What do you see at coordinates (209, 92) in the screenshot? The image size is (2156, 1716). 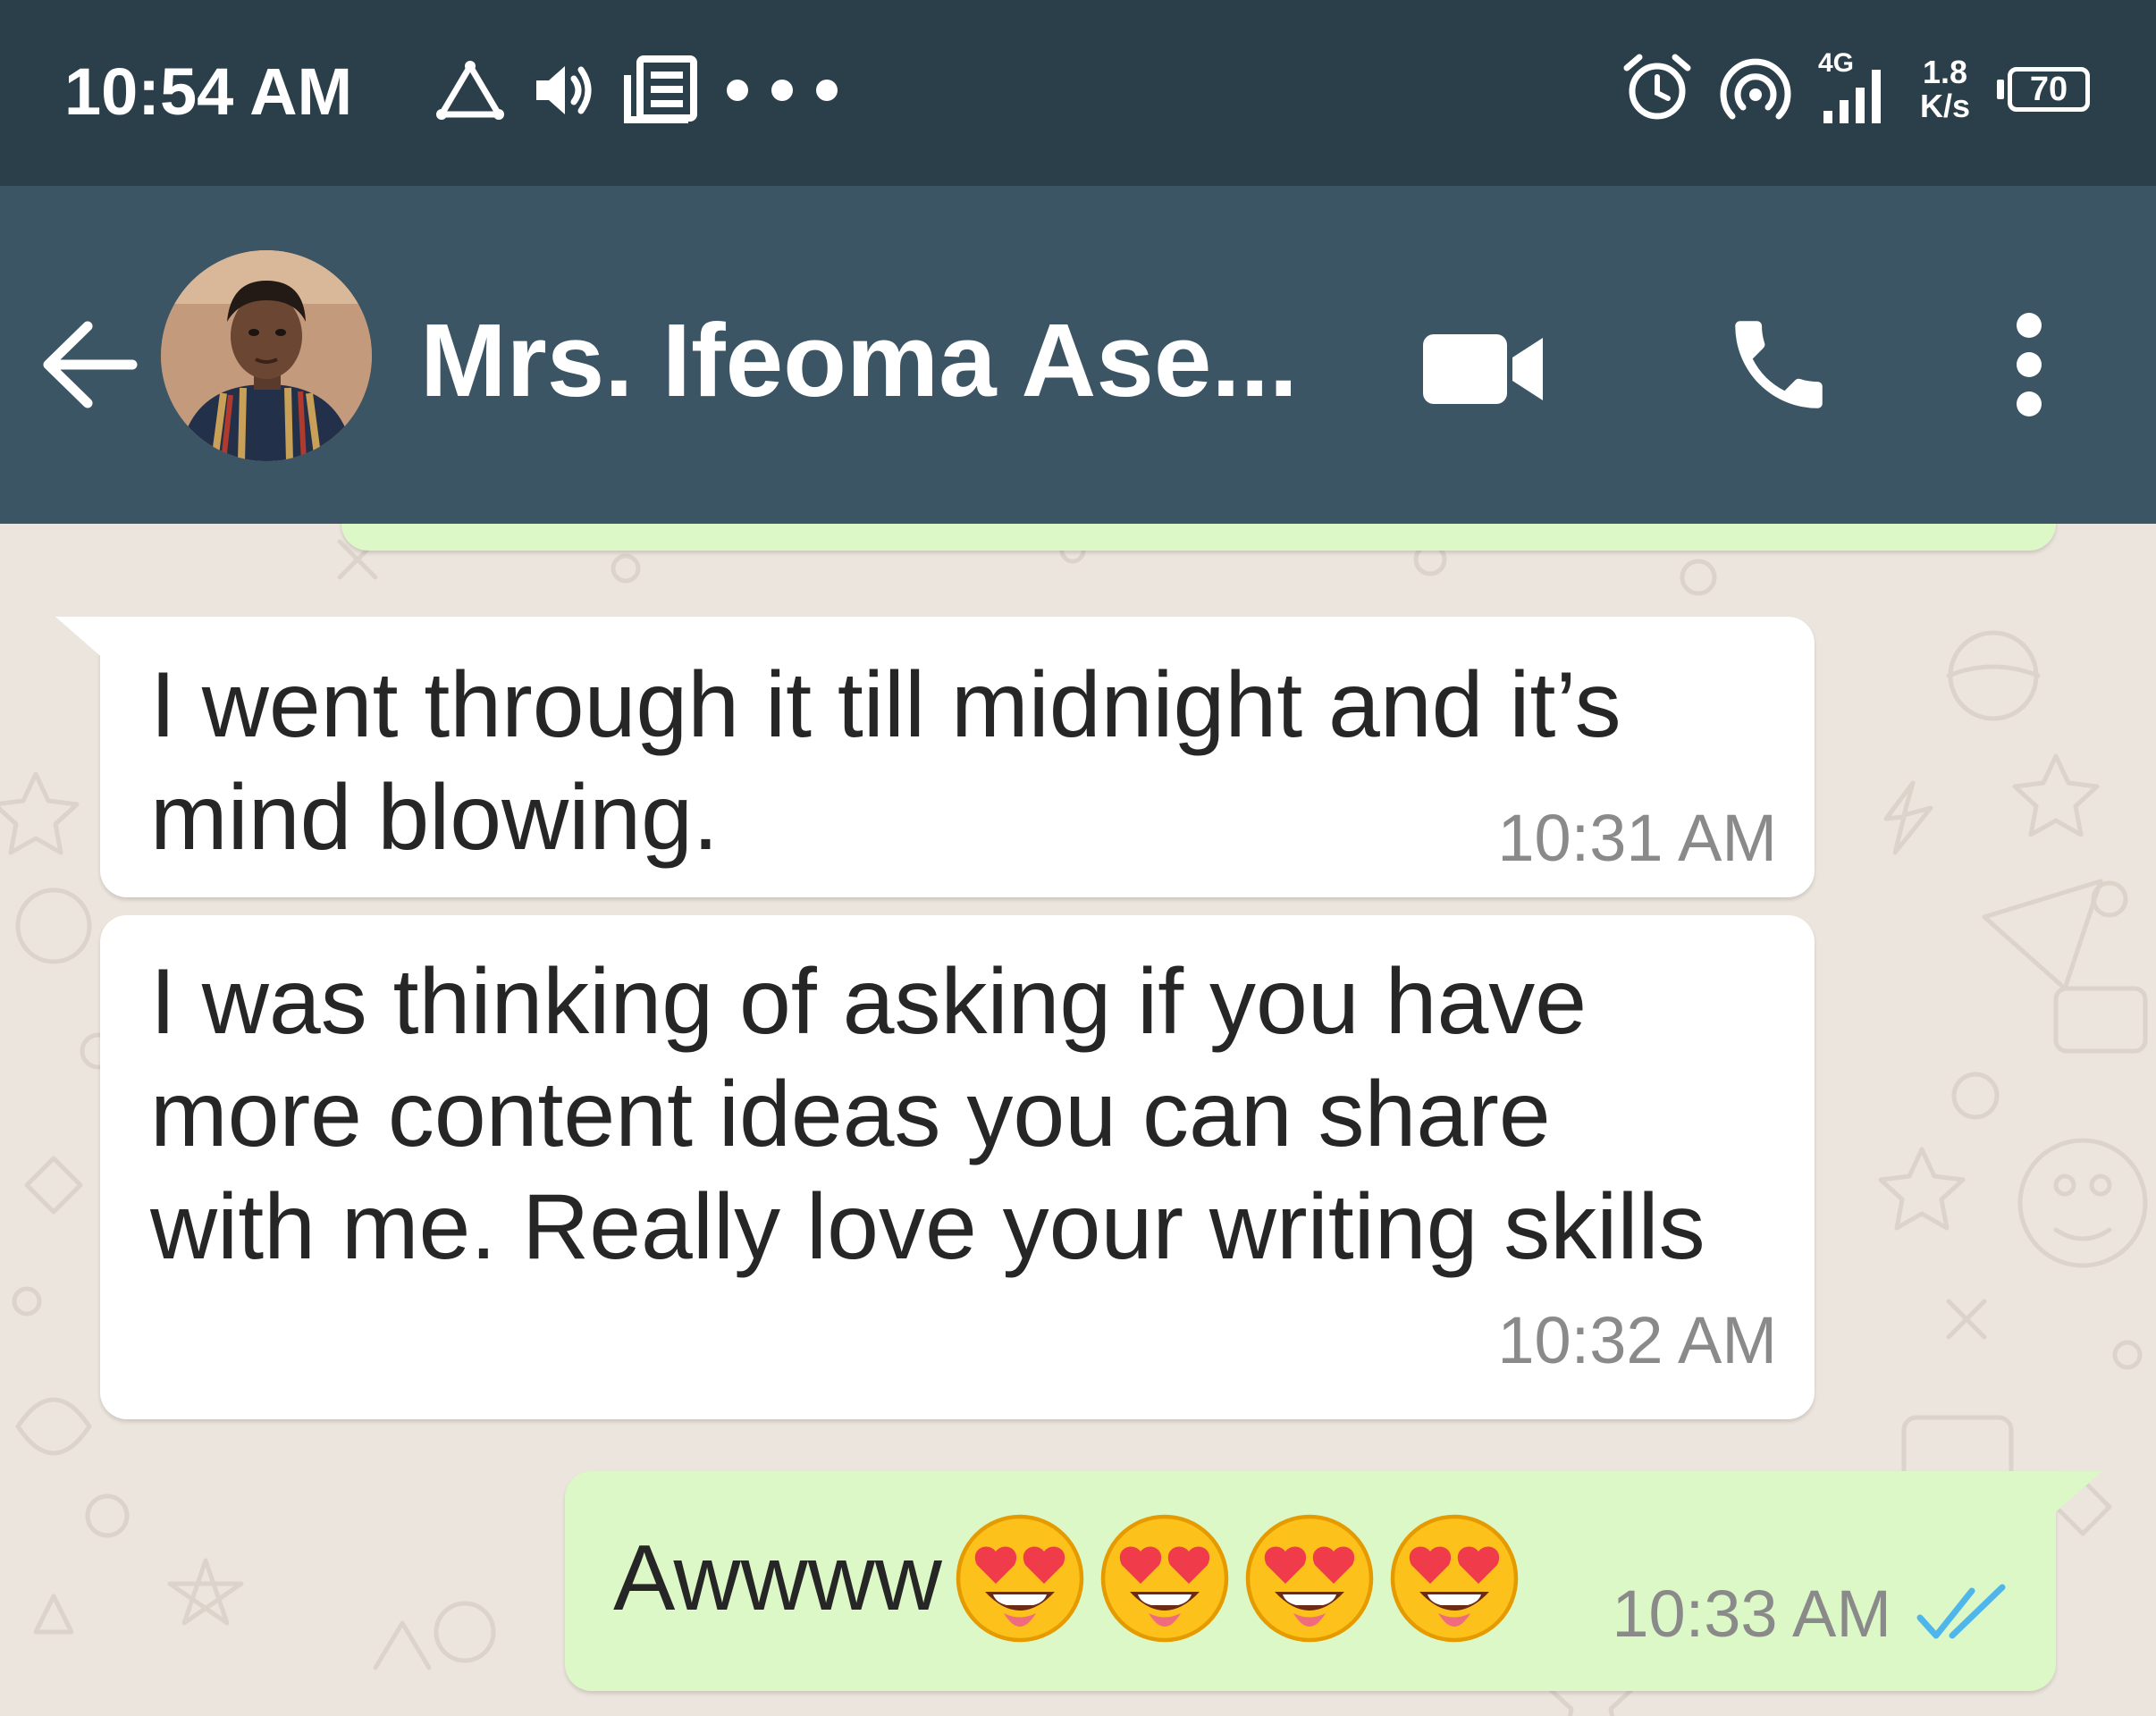 I see `status-time: 10:54 AM` at bounding box center [209, 92].